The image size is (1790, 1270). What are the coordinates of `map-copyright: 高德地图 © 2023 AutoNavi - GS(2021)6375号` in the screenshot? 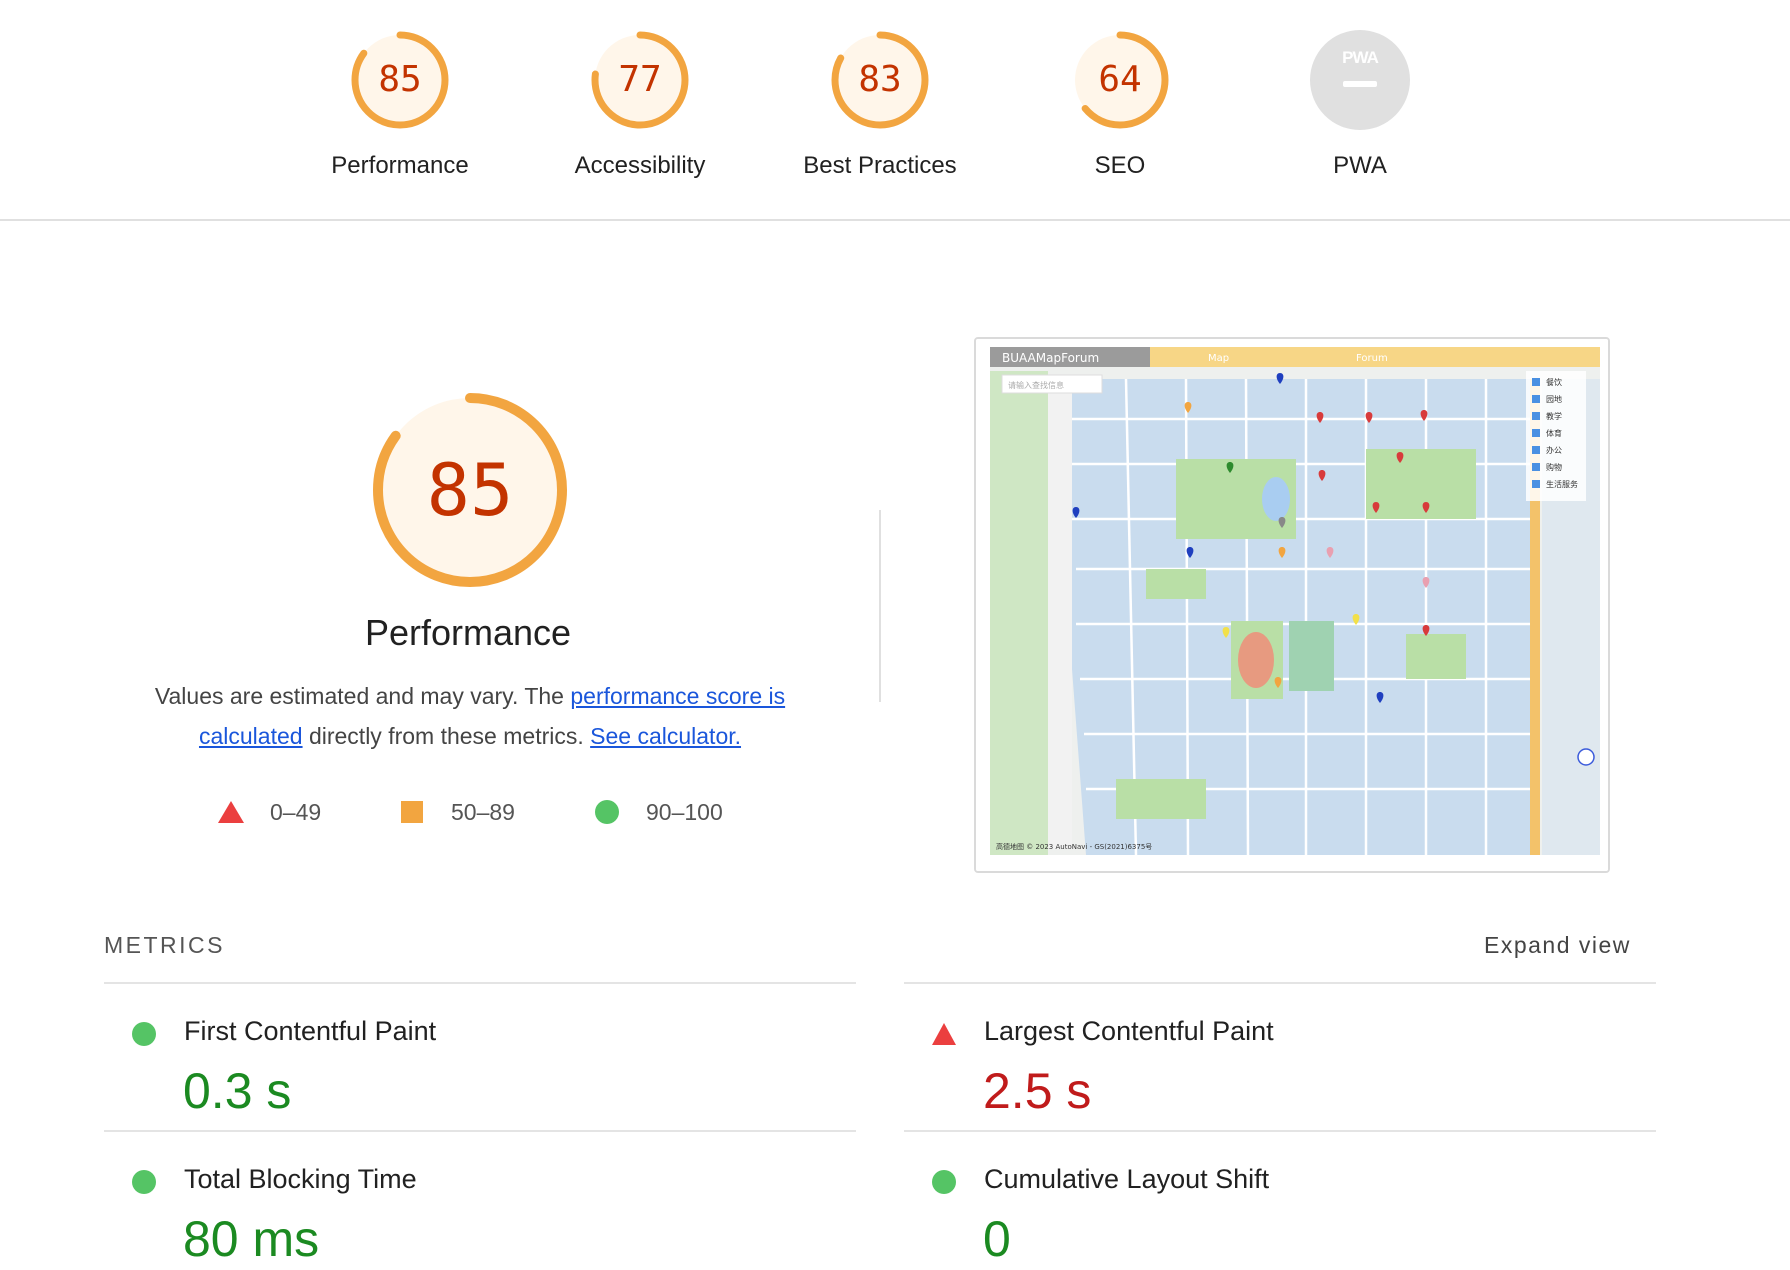 It's located at (1074, 846).